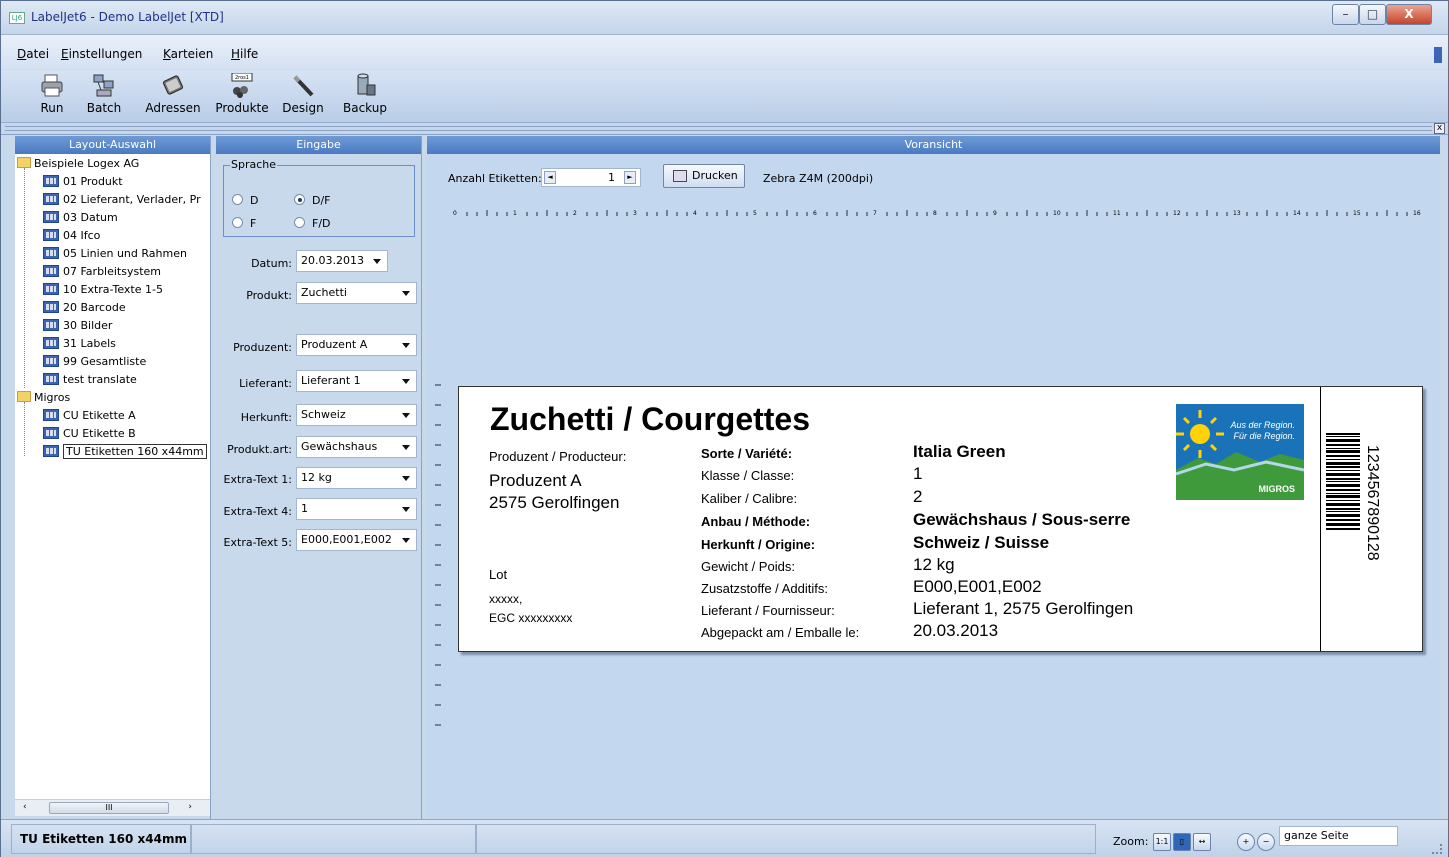 The height and width of the screenshot is (857, 1449). What do you see at coordinates (718, 128) in the screenshot?
I see `splitter-grip` at bounding box center [718, 128].